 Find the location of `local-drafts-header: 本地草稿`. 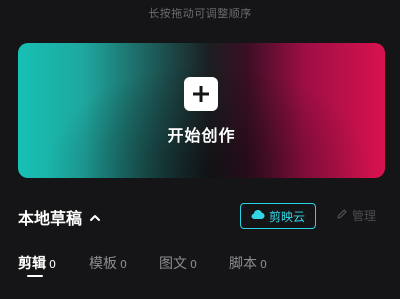

local-drafts-header: 本地草稿 is located at coordinates (59, 217).